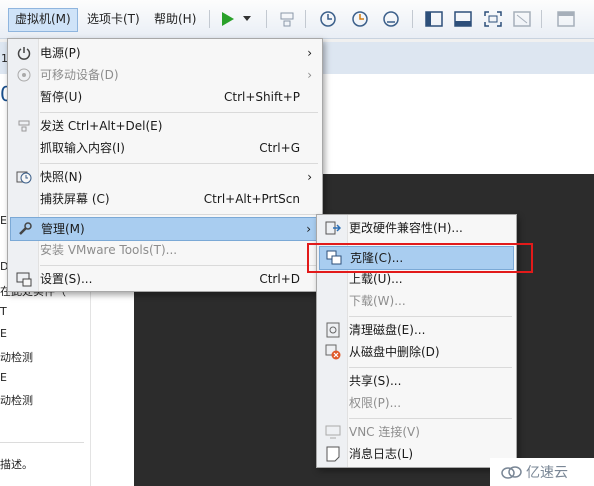  Describe the element at coordinates (24, 75) in the screenshot. I see `removable-device-icon` at that location.